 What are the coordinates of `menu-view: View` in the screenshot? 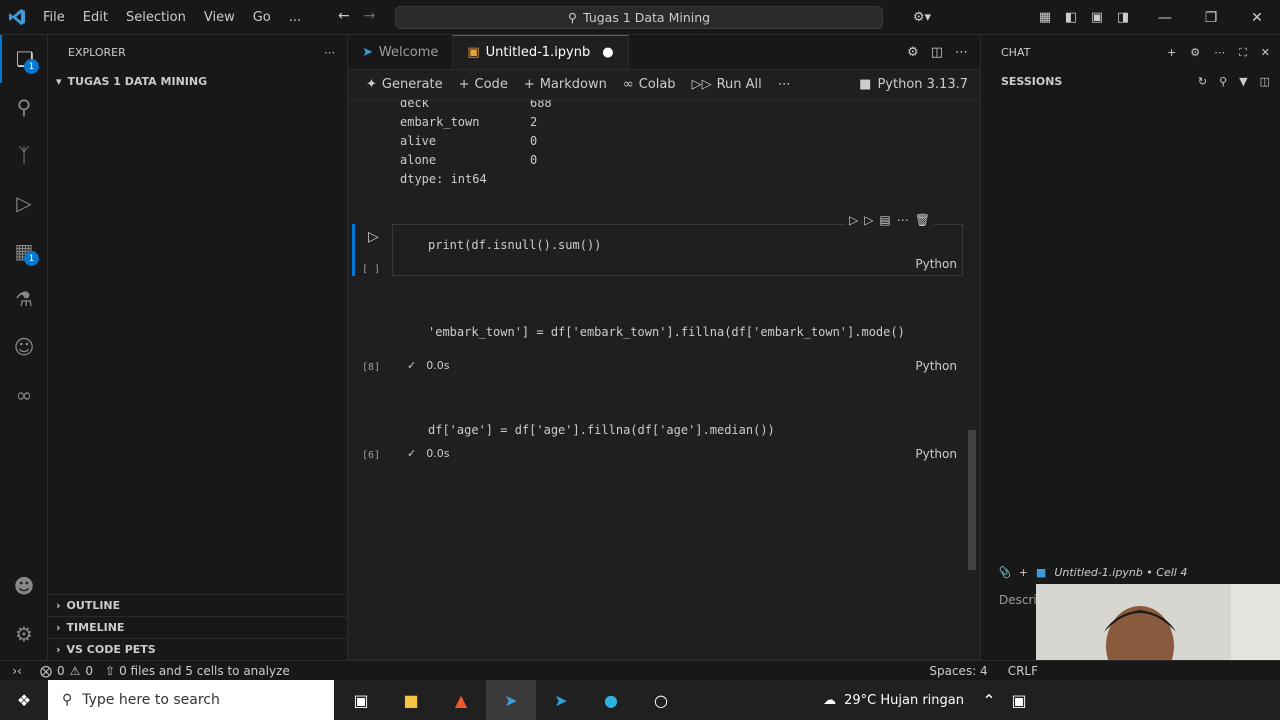 It's located at (219, 17).